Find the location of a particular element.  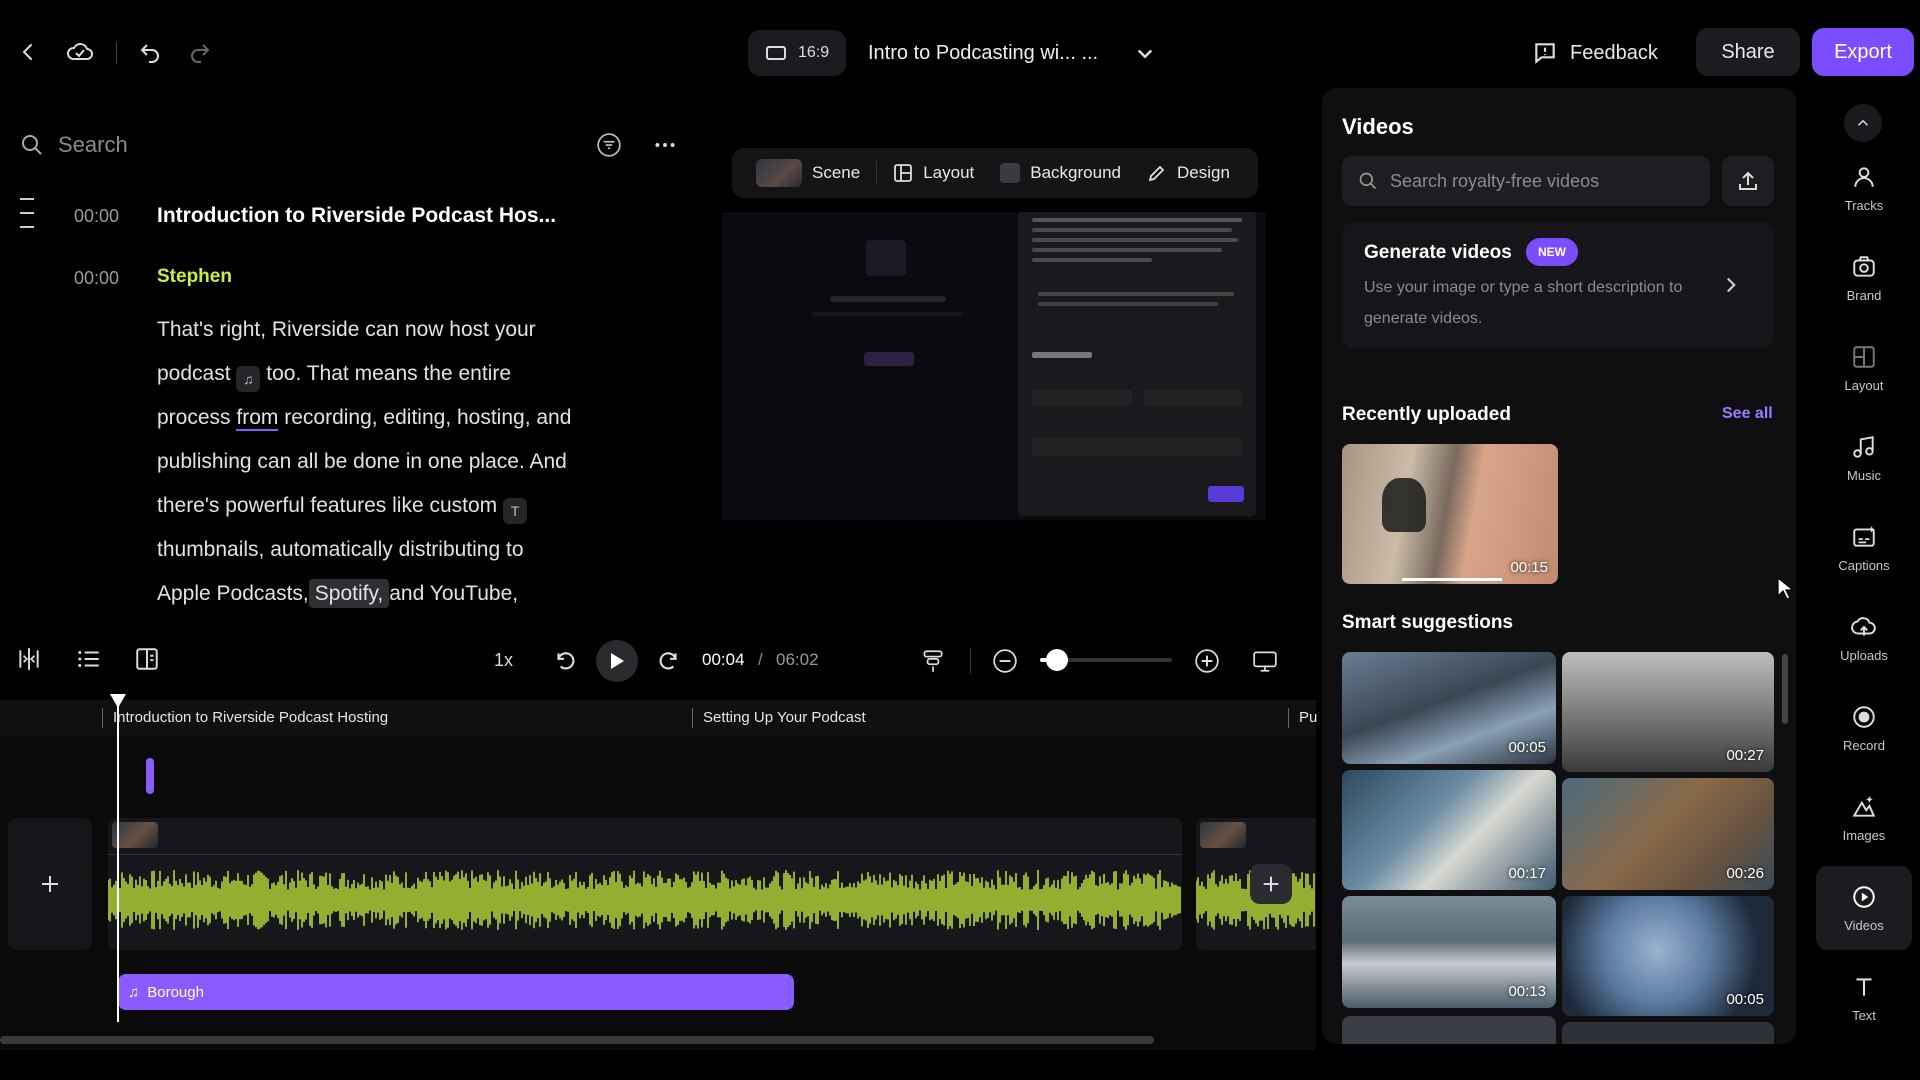

split-icon is located at coordinates (29, 659).